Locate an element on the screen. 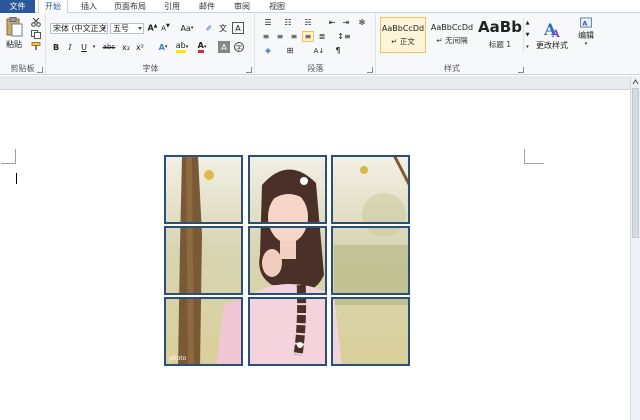 Image resolution: width=640 pixels, height=420 pixels. shading-button: ◈ is located at coordinates (268, 50).